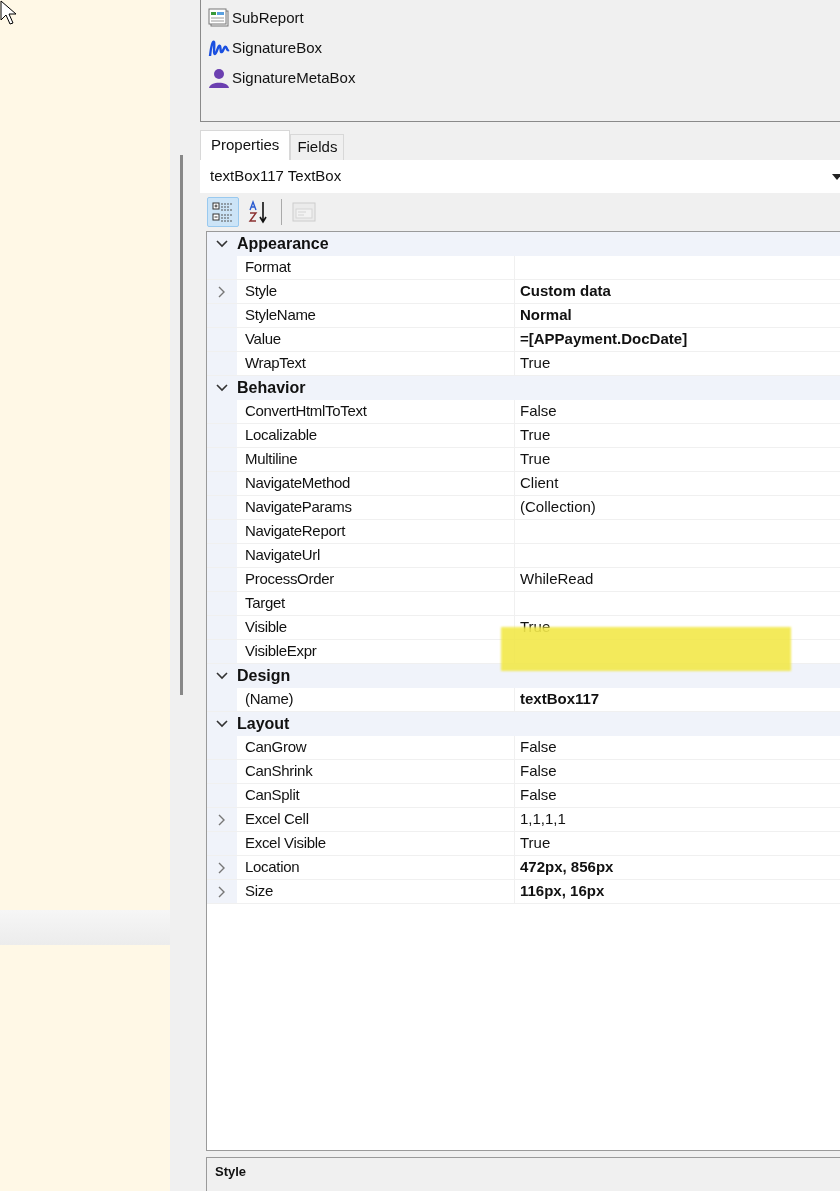 This screenshot has width=840, height=1191. What do you see at coordinates (376, 267) in the screenshot?
I see `property-name: Format` at bounding box center [376, 267].